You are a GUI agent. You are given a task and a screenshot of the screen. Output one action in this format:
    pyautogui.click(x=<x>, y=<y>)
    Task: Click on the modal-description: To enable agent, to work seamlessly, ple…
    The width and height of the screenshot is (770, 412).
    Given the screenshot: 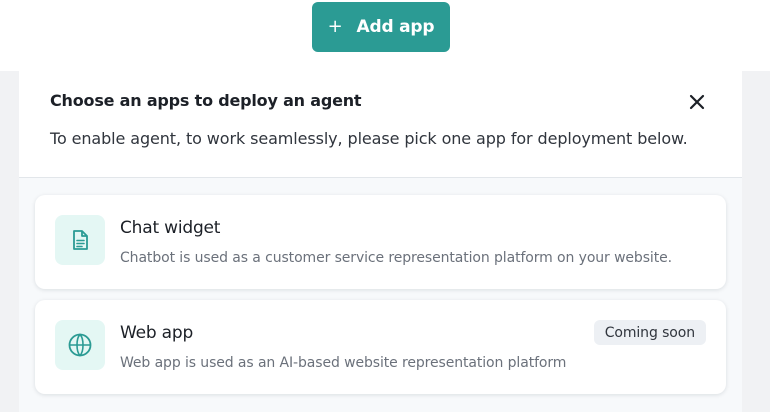 What is the action you would take?
    pyautogui.click(x=369, y=138)
    